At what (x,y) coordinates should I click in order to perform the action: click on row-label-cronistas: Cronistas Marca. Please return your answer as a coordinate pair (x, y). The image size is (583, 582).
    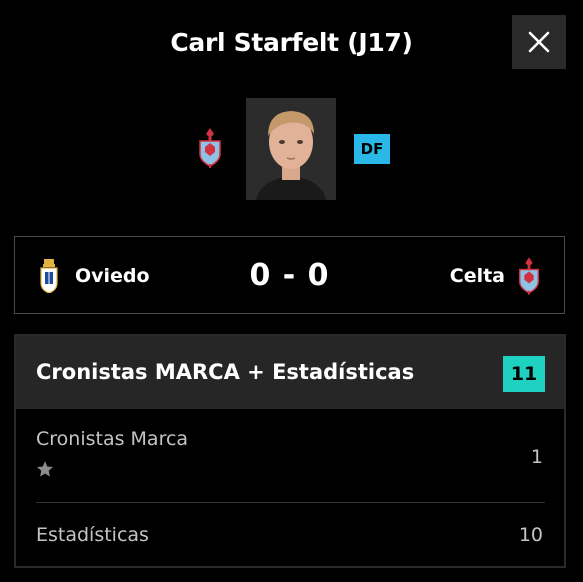
    Looking at the image, I should click on (112, 439).